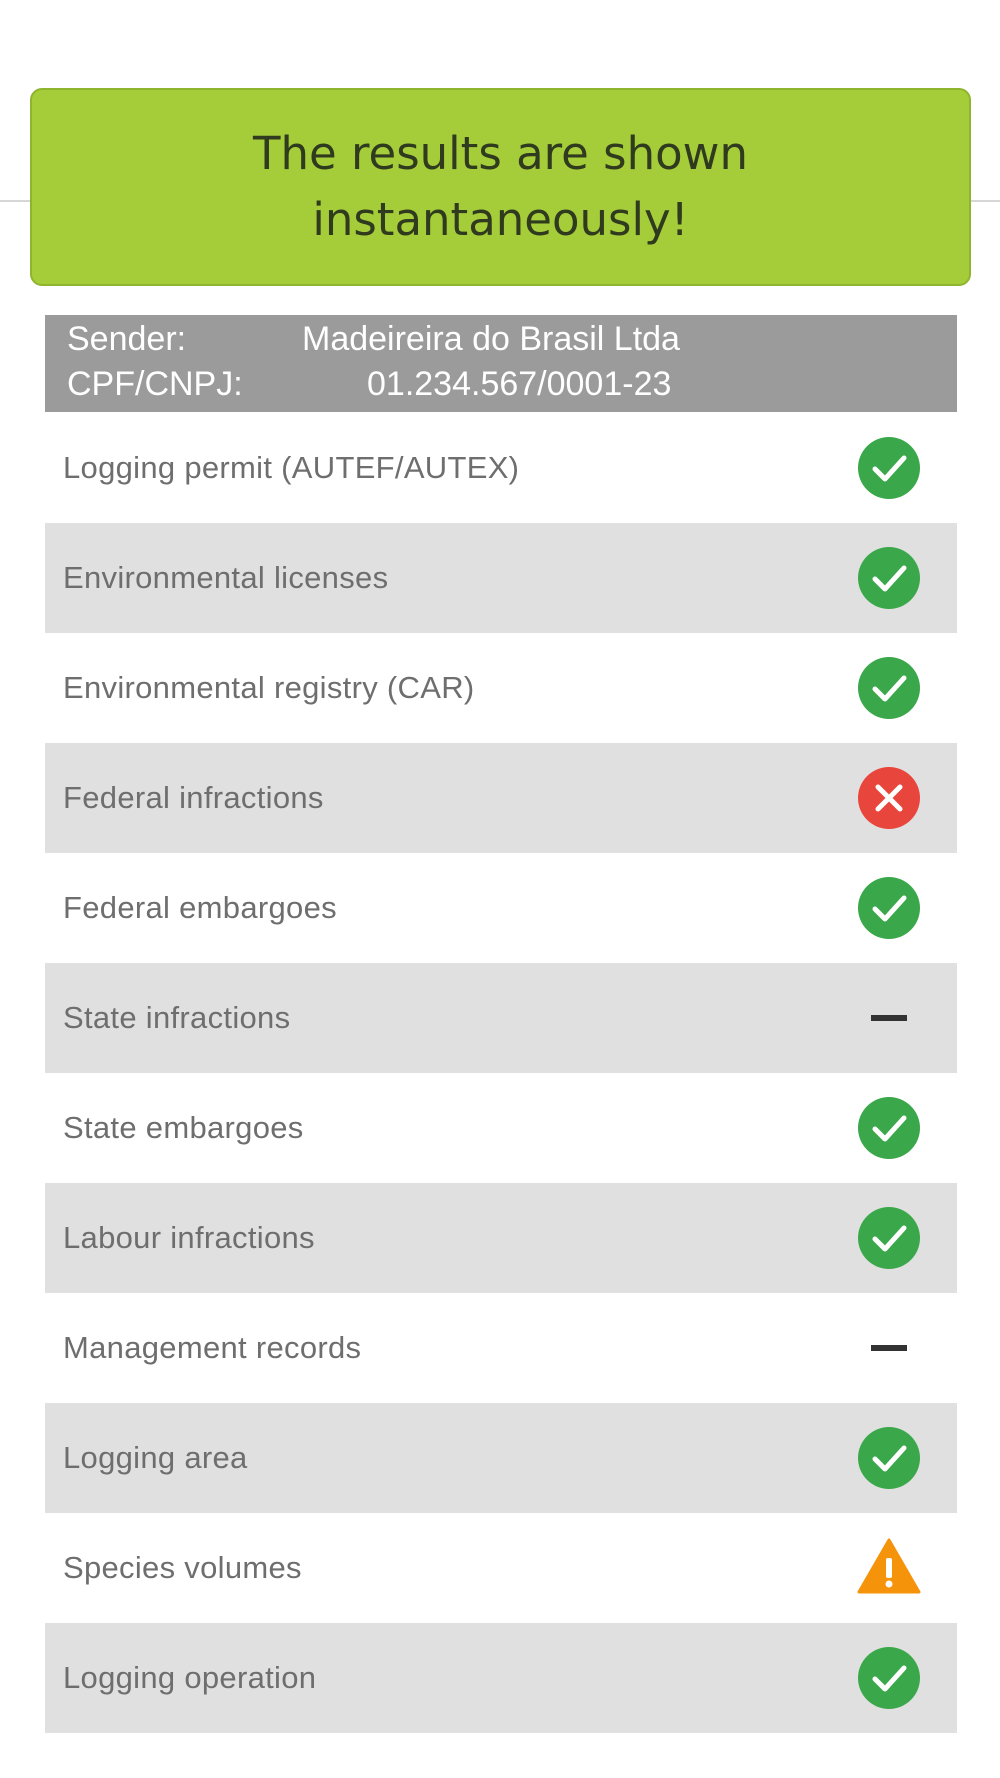 This screenshot has height=1778, width=1000. I want to click on sender-row: Sender: Madeireira do Brasil Ltda, so click(373, 339).